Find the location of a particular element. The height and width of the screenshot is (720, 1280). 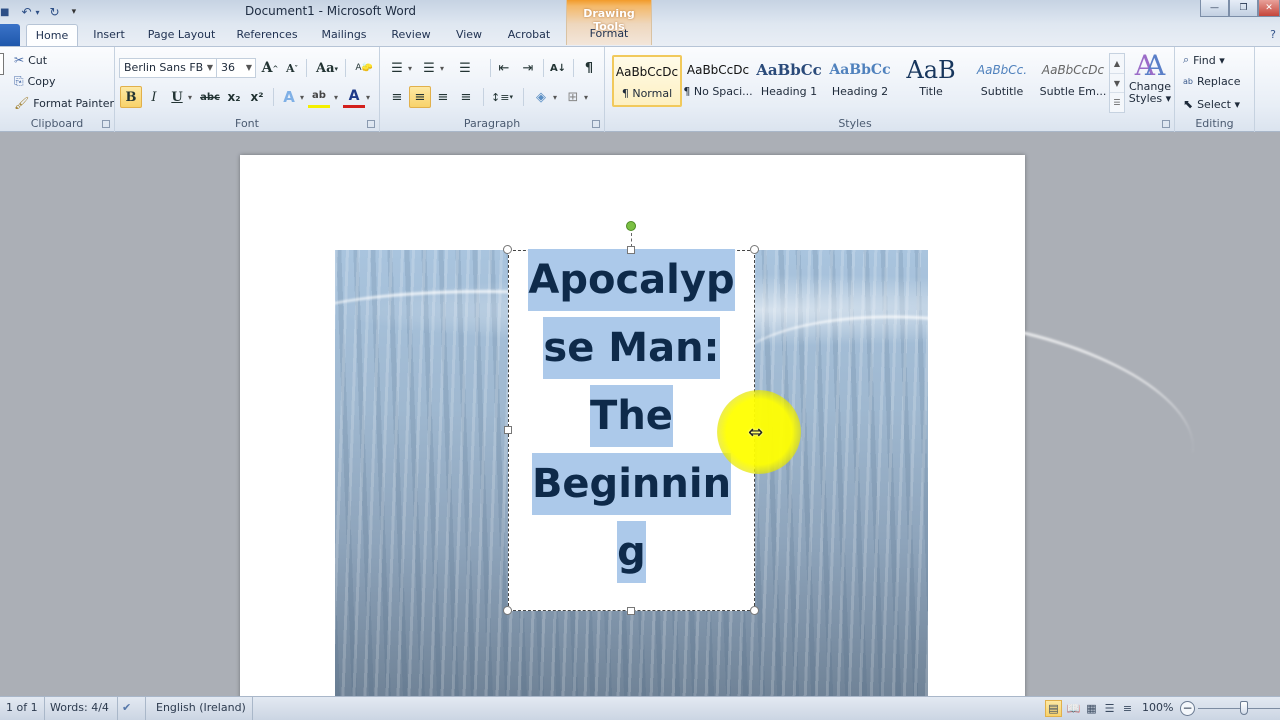

style-heading-2: AaBbCc Heading 2 is located at coordinates (860, 81).